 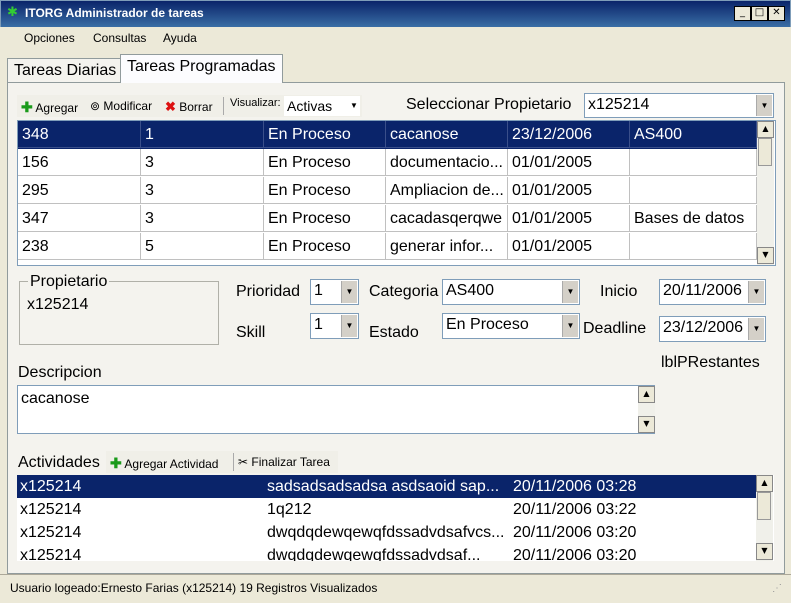 I want to click on view-select: Activas ▼, so click(x=322, y=106).